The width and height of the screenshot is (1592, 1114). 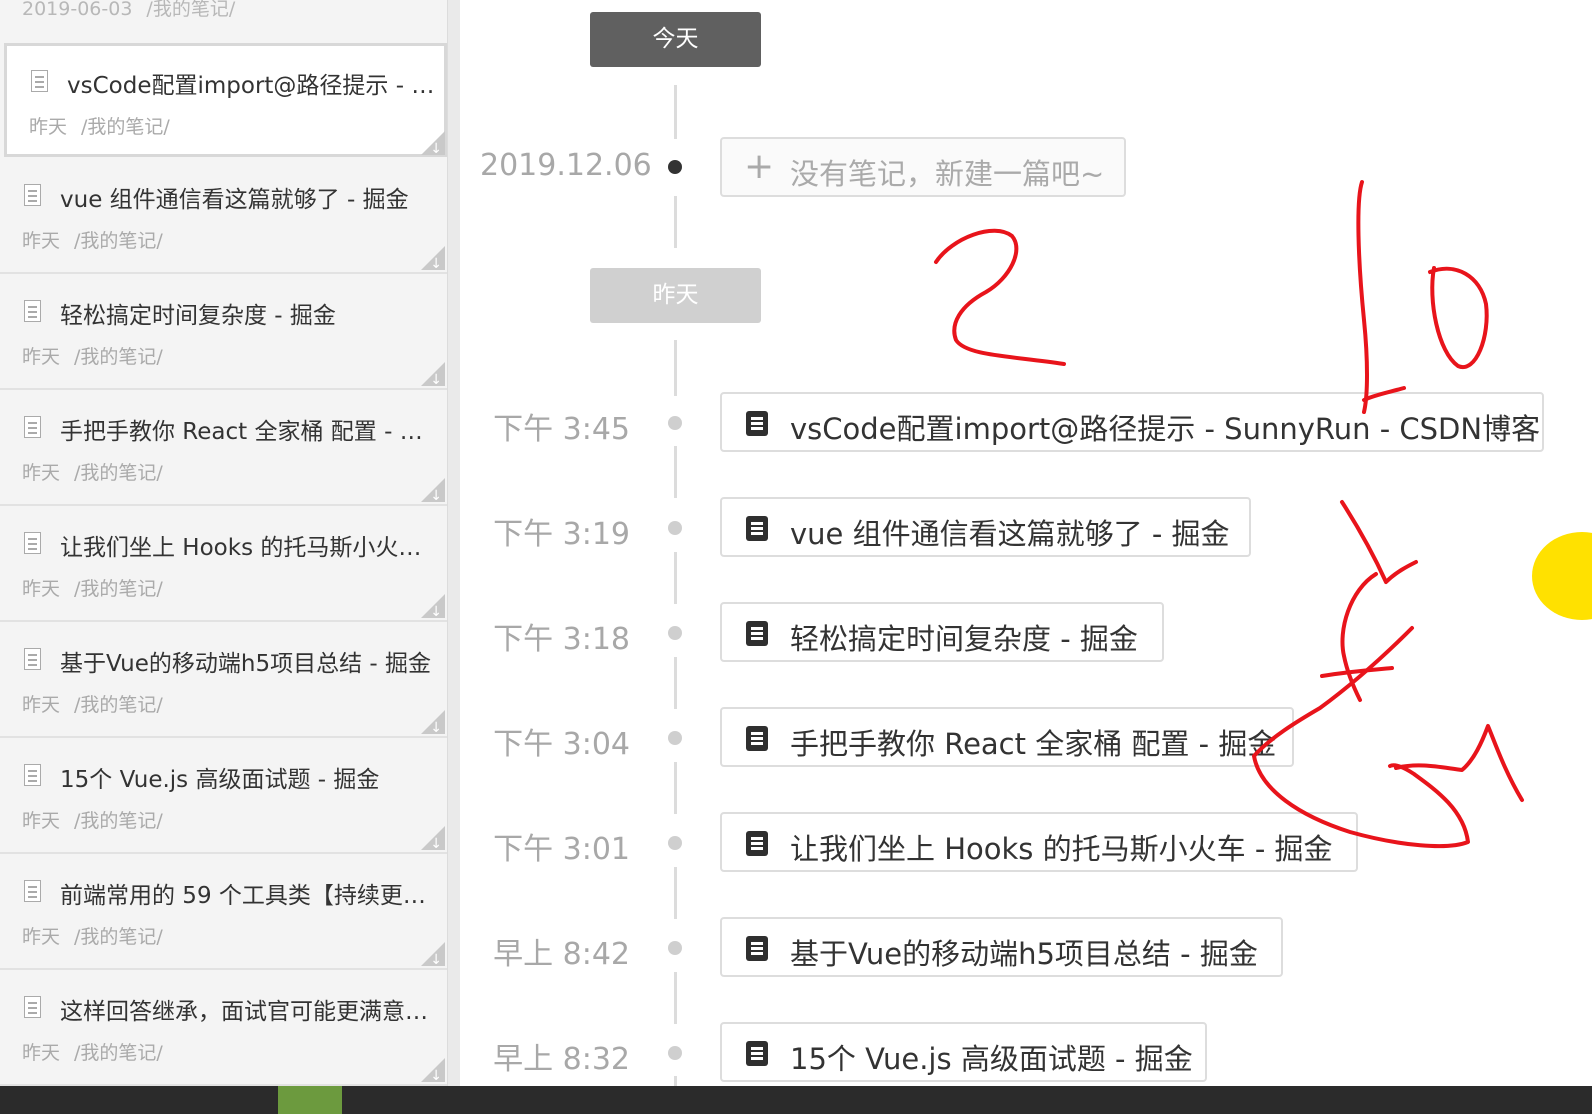 I want to click on taskbar, so click(x=796, y=1100).